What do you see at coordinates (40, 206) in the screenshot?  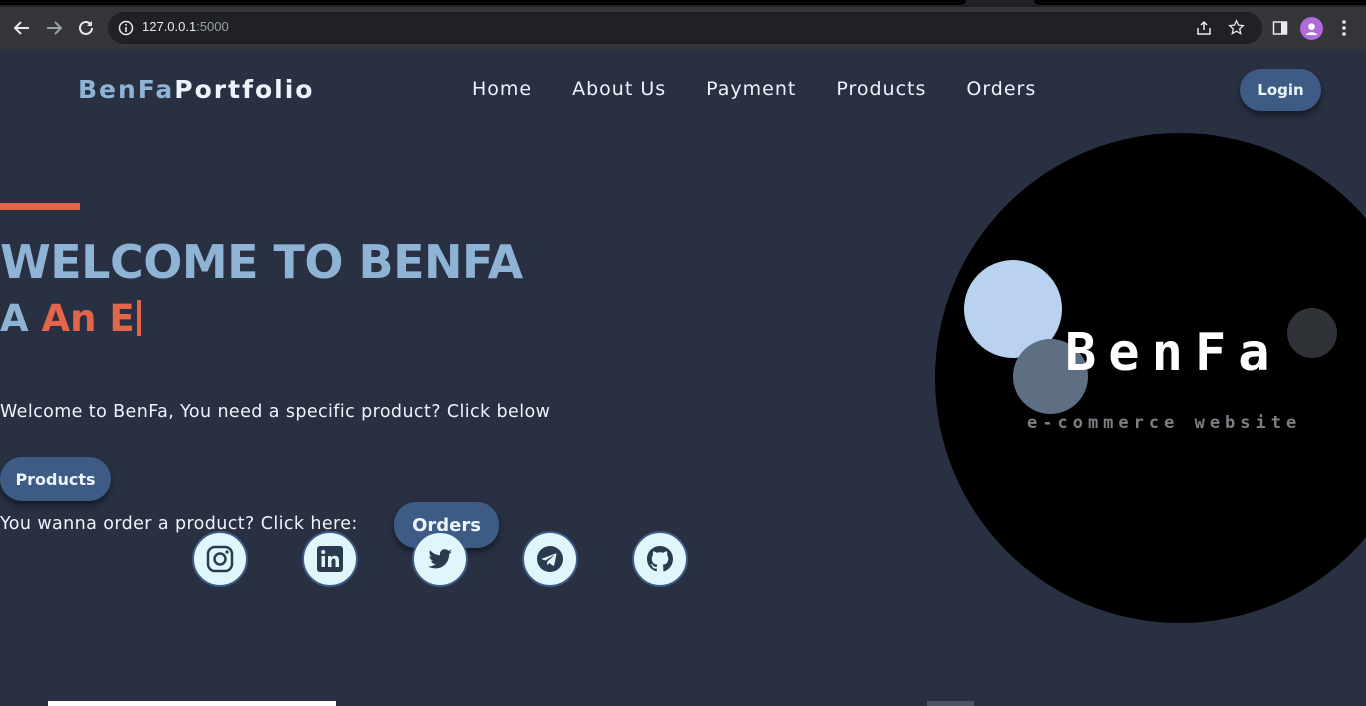 I see `accent-divider` at bounding box center [40, 206].